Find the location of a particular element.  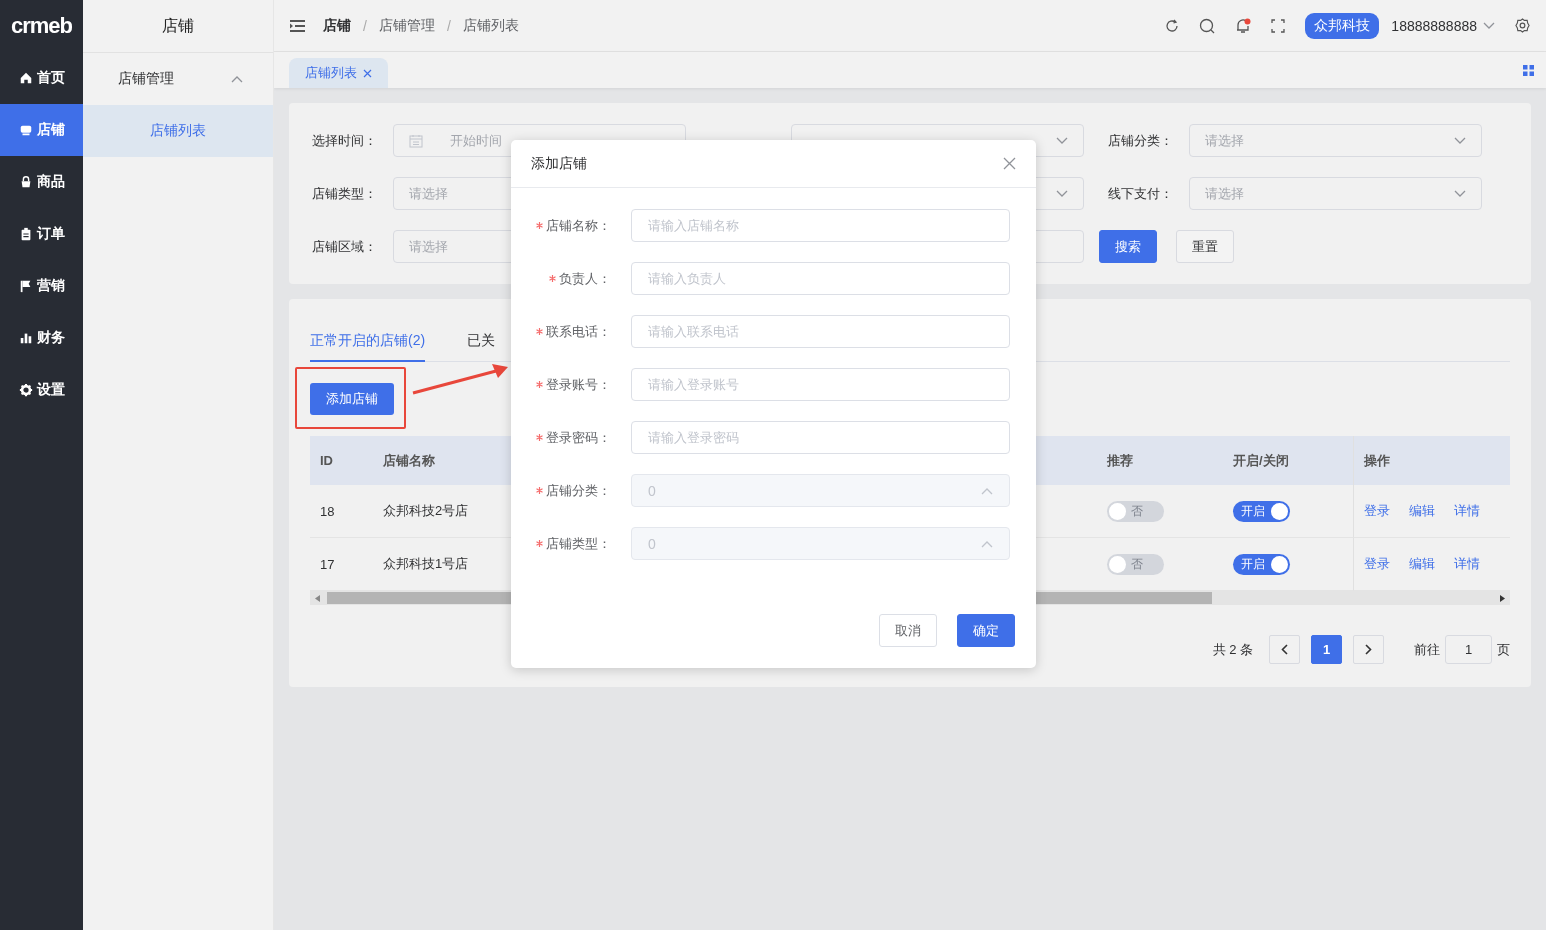

form-label: 联系电话： is located at coordinates (578, 331).